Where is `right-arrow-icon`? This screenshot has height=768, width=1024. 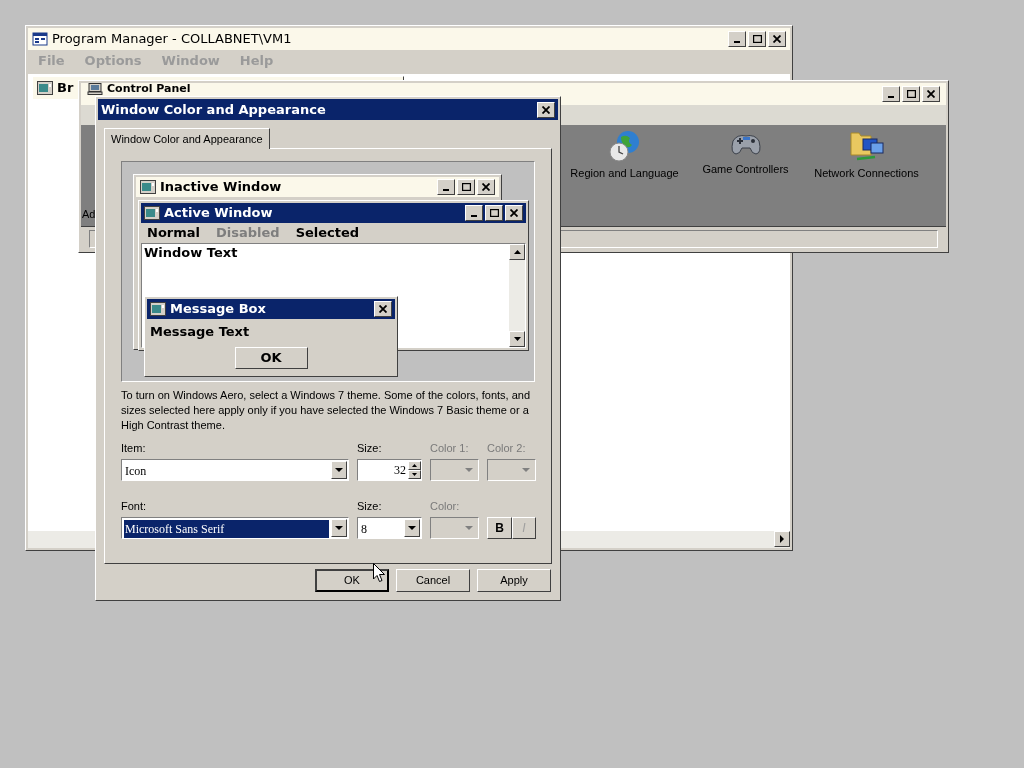
right-arrow-icon is located at coordinates (782, 539).